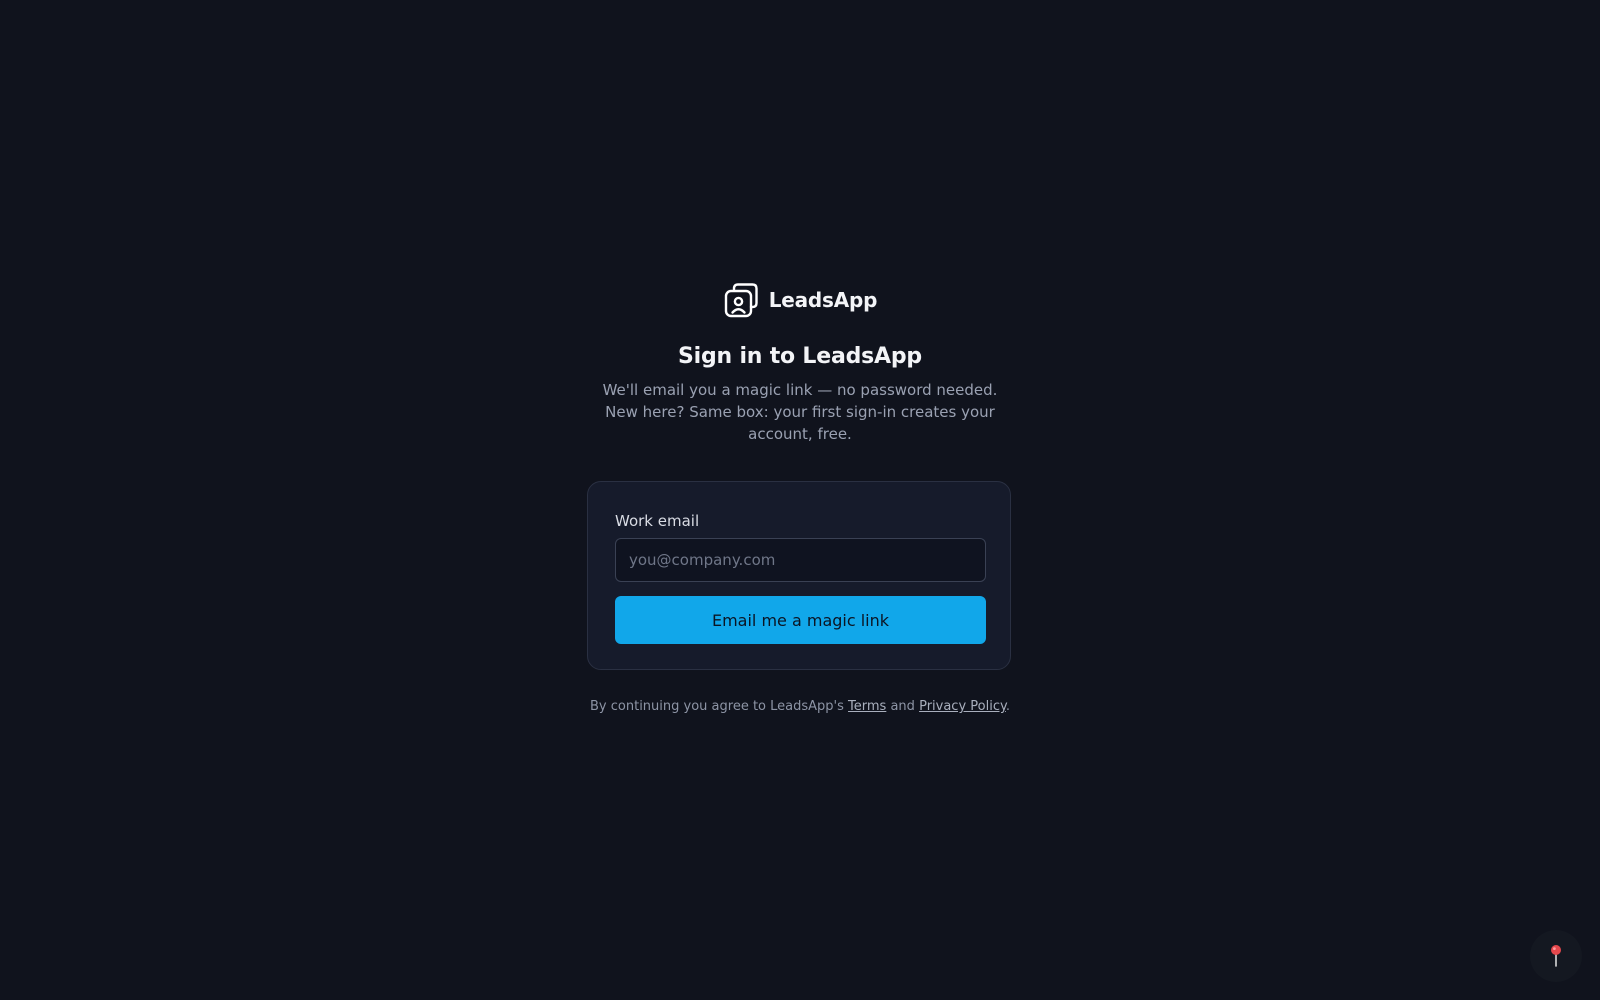 The width and height of the screenshot is (1600, 1000). What do you see at coordinates (823, 300) in the screenshot?
I see `brand-name: LeadsApp` at bounding box center [823, 300].